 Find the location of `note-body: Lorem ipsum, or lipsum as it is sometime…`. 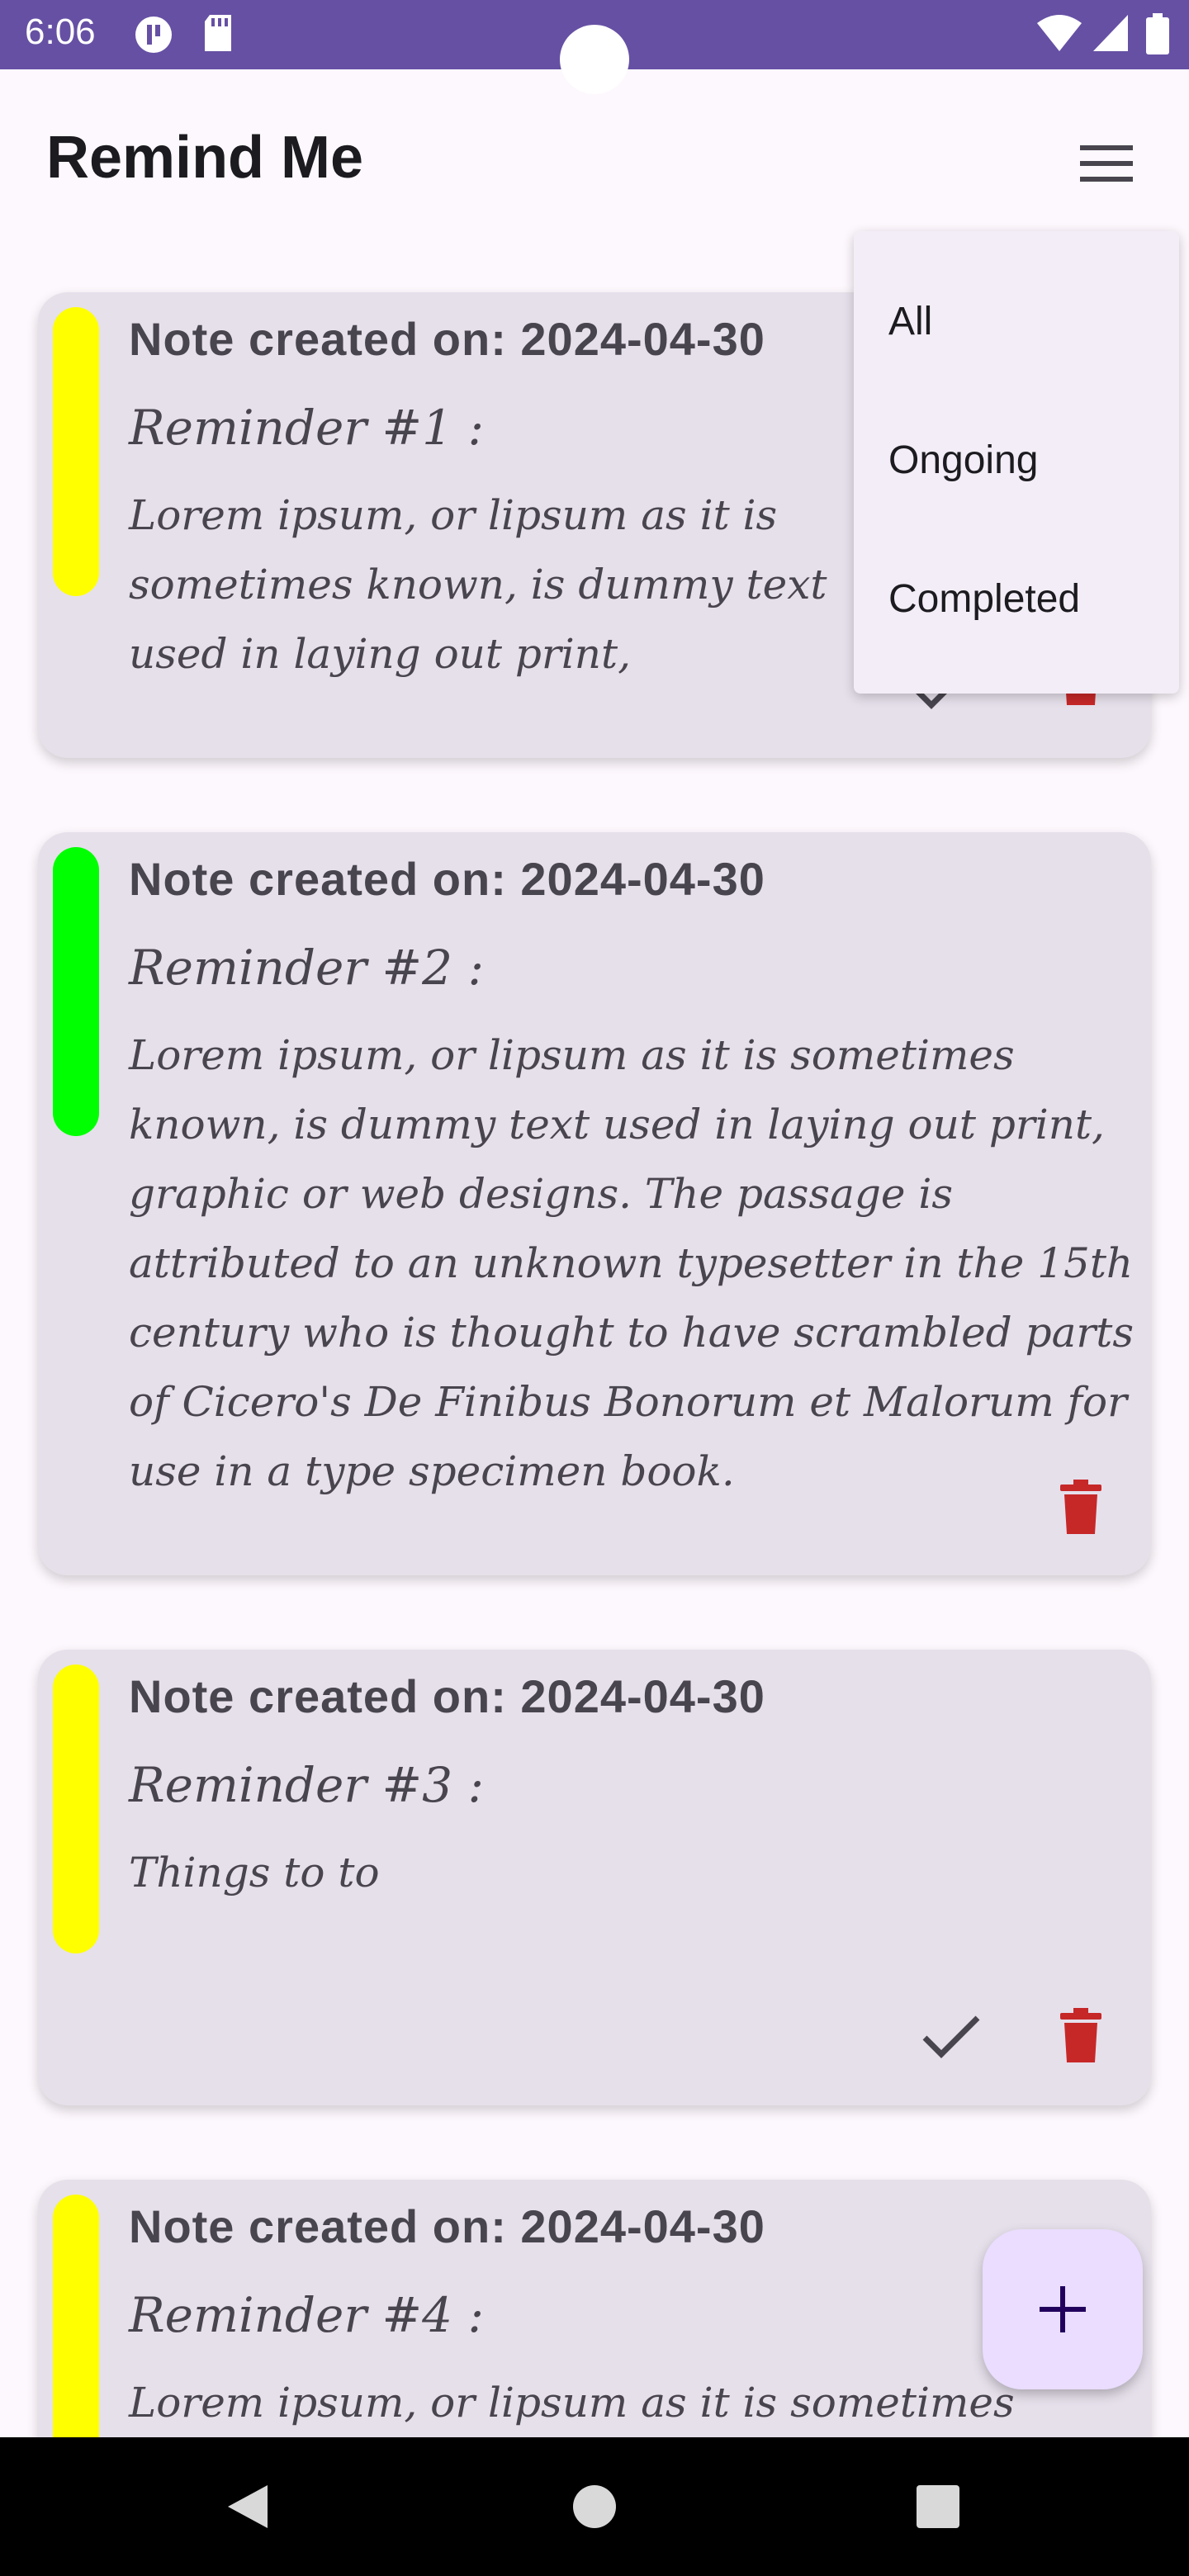

note-body: Lorem ipsum, or lipsum as it is sometime… is located at coordinates (478, 584).